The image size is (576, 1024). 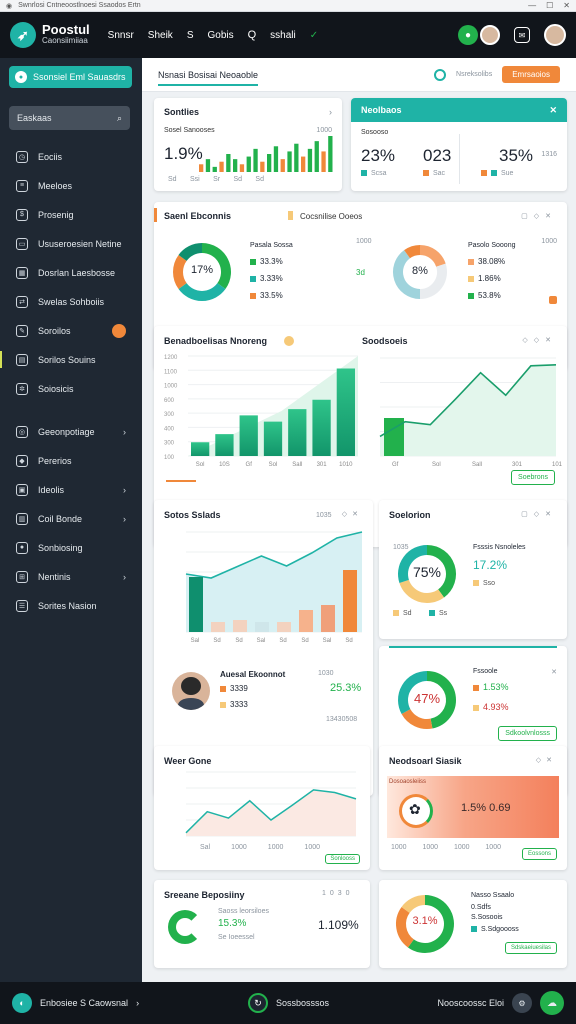 I want to click on sidebar-item: ≡ Meeloes, so click(x=71, y=185).